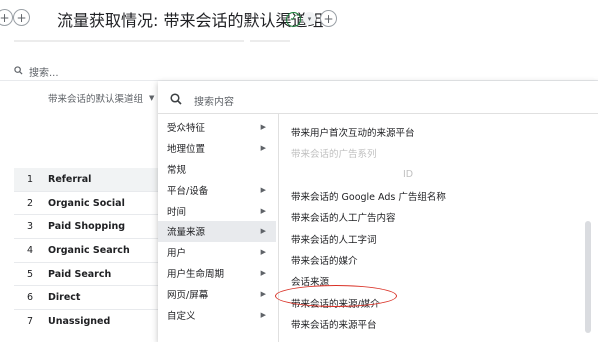 The image size is (598, 342). I want to click on row-channel: Organic Social, so click(86, 203).